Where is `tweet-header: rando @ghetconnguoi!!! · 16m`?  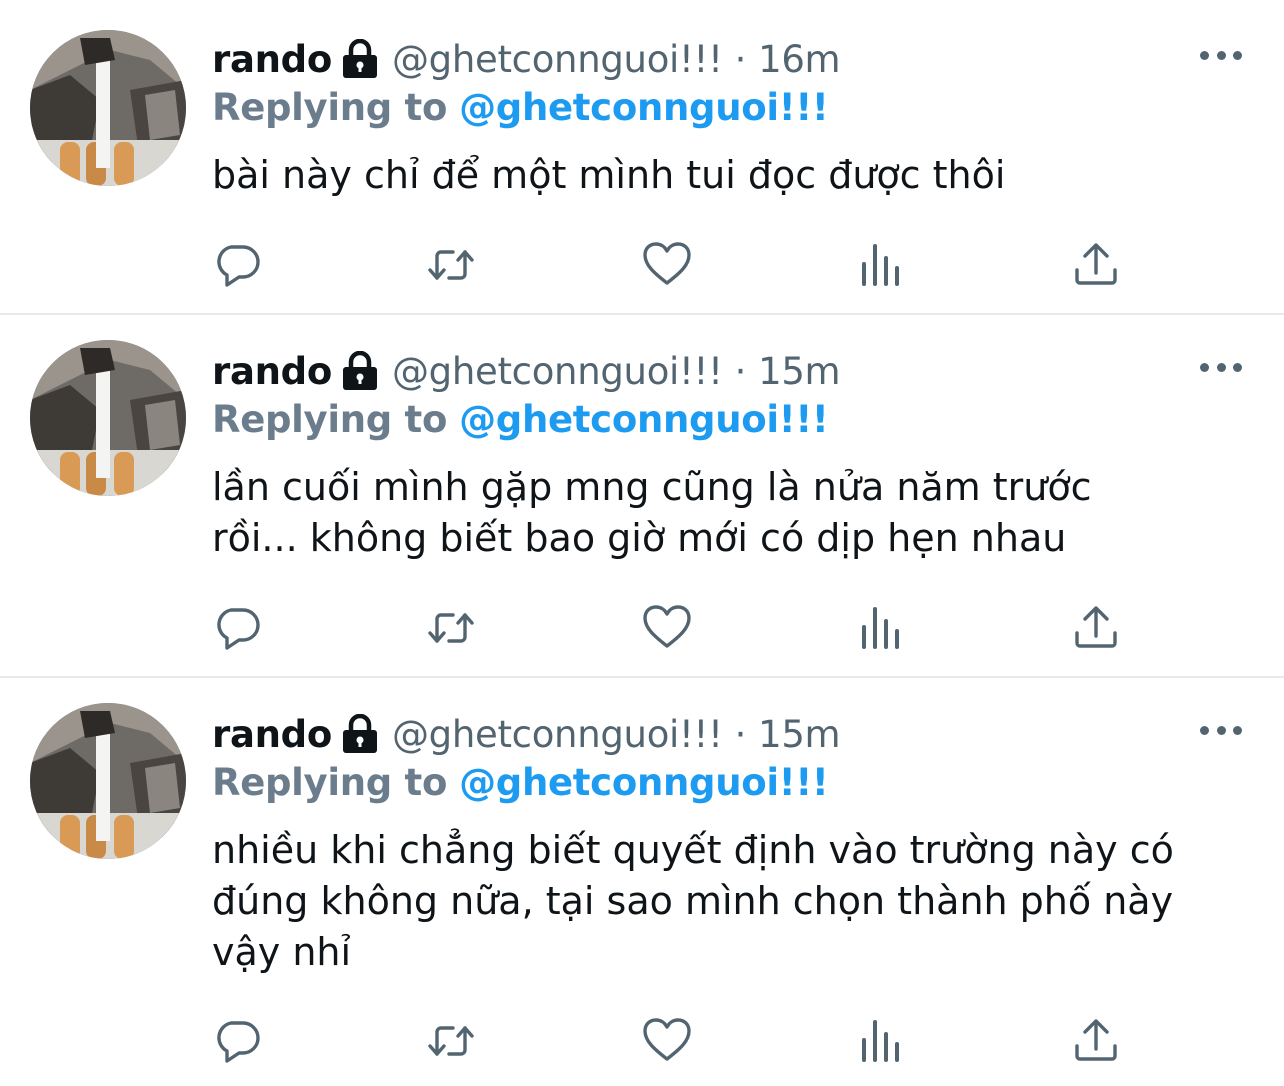 tweet-header: rando @ghetconnguoi!!! · 16m is located at coordinates (526, 59).